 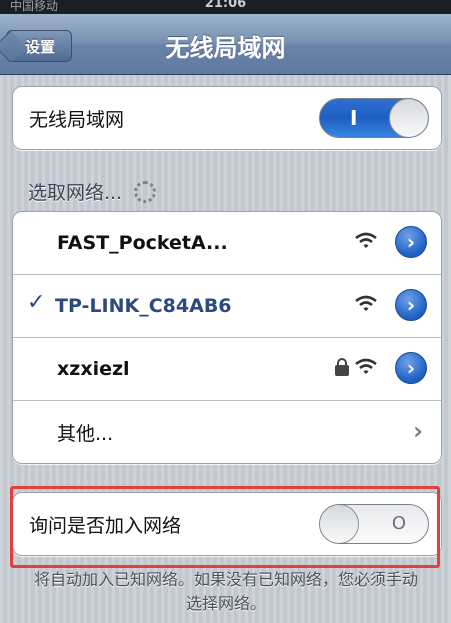 I want to click on network-row-tp-link: ✓ TP-LINK_C84AB6 ›, so click(x=227, y=306).